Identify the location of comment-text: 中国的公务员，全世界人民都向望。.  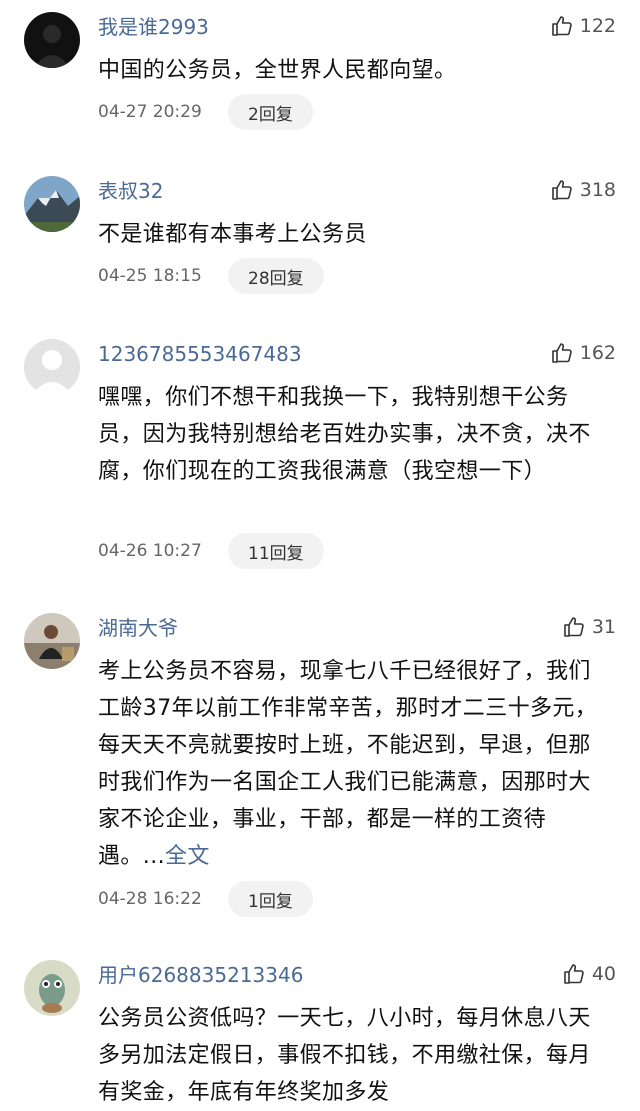
(353, 70).